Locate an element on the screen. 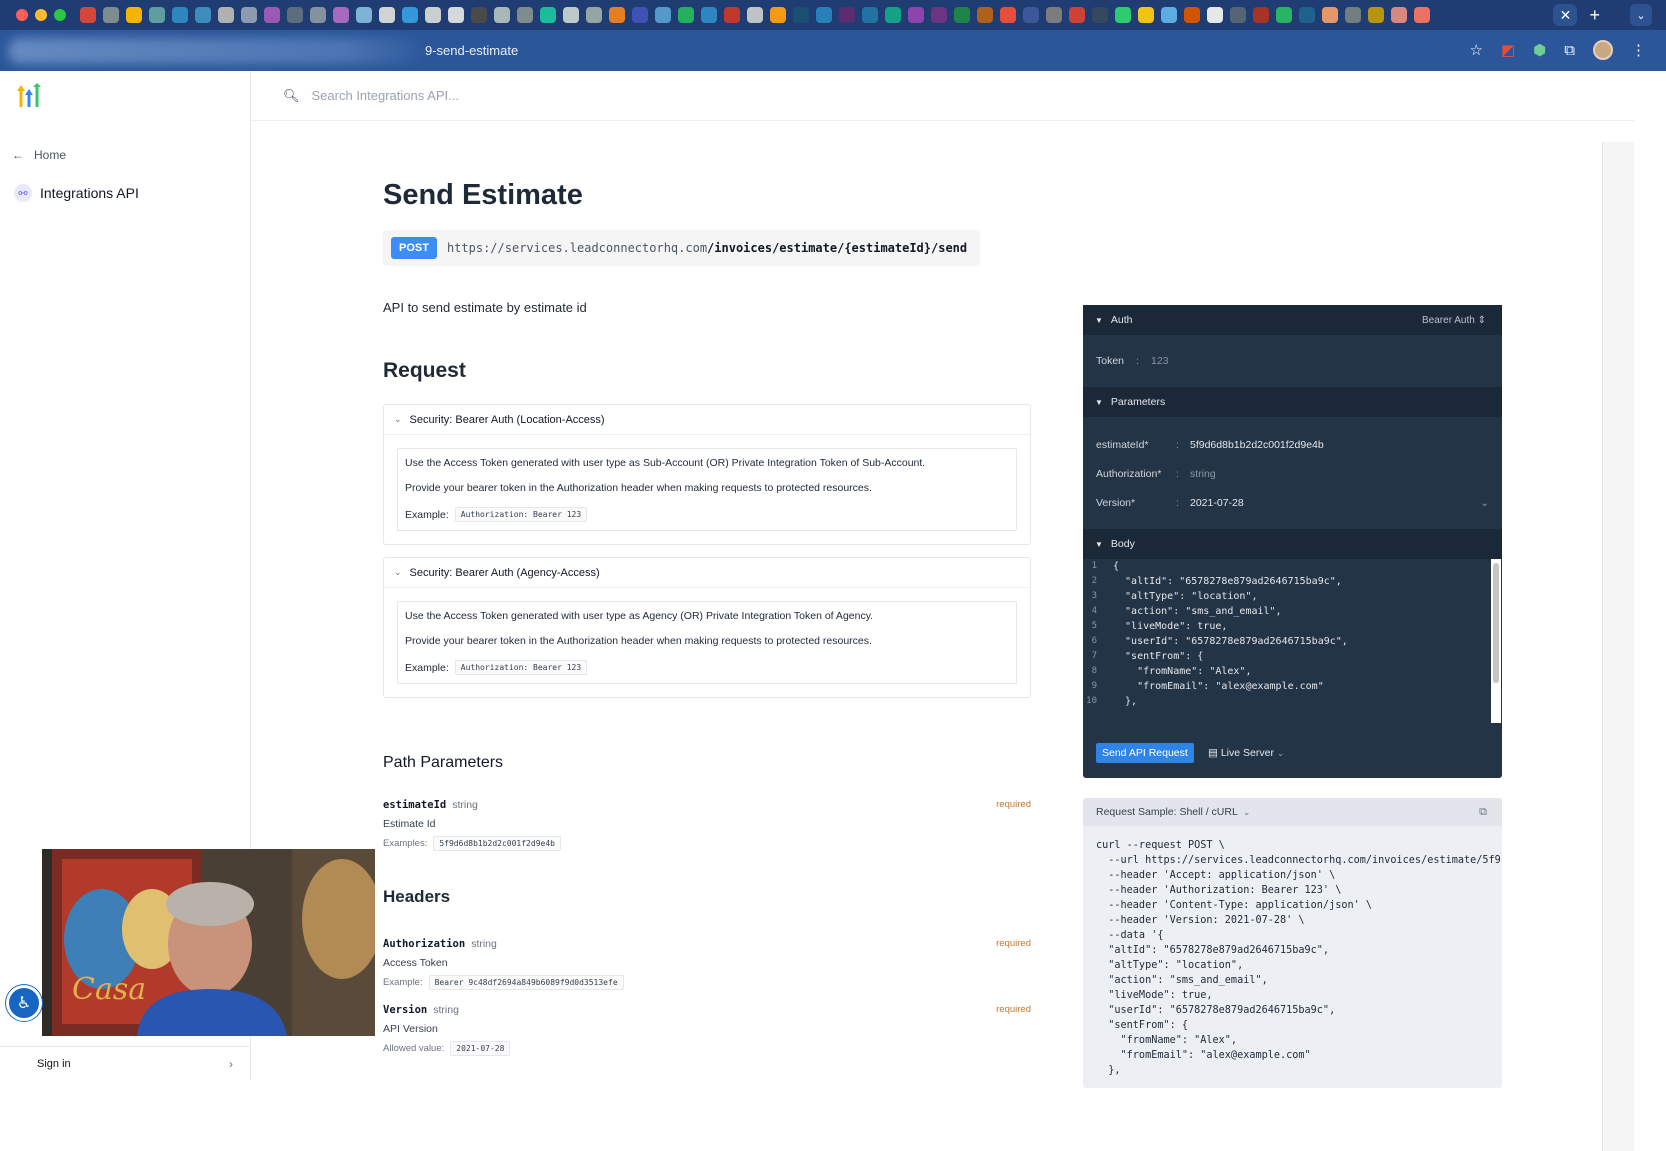  profile-avatar is located at coordinates (1603, 50).